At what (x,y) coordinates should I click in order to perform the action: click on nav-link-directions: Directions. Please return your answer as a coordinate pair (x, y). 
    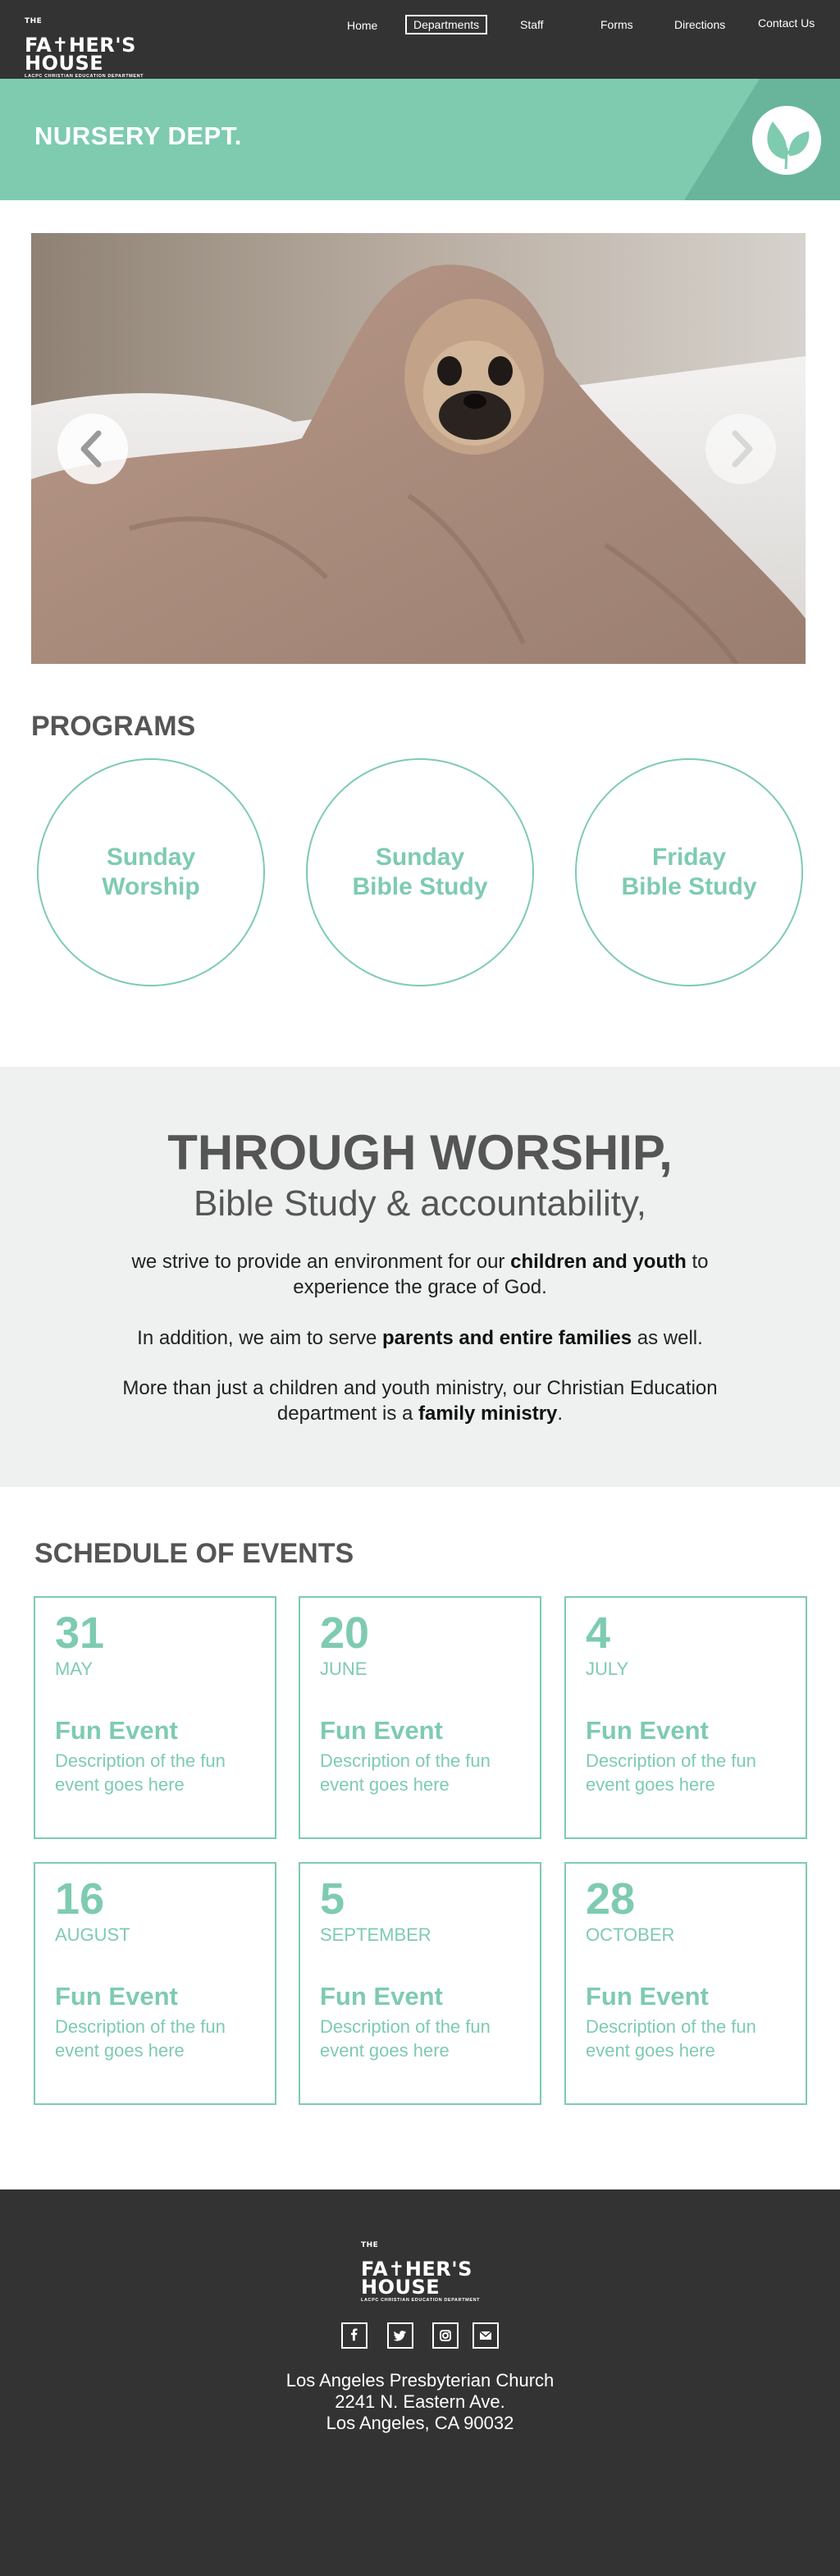
    Looking at the image, I should click on (699, 24).